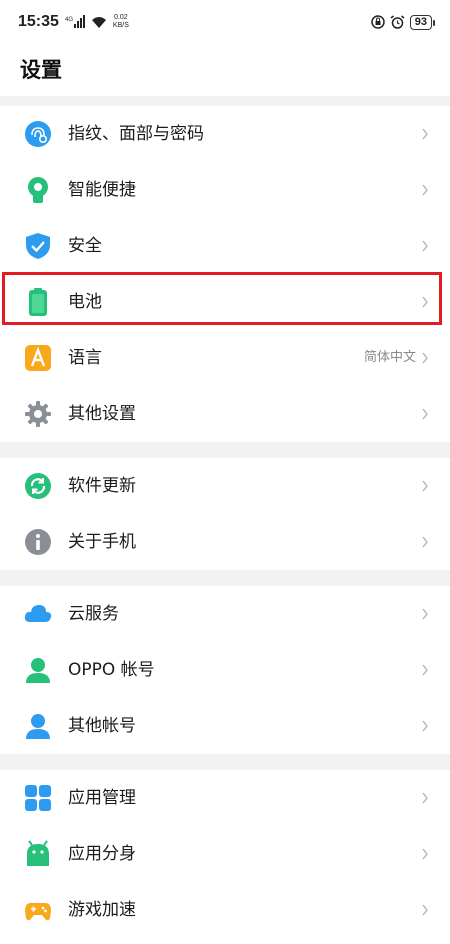 The image size is (450, 944). I want to click on settings-item-label: 语言, so click(85, 358).